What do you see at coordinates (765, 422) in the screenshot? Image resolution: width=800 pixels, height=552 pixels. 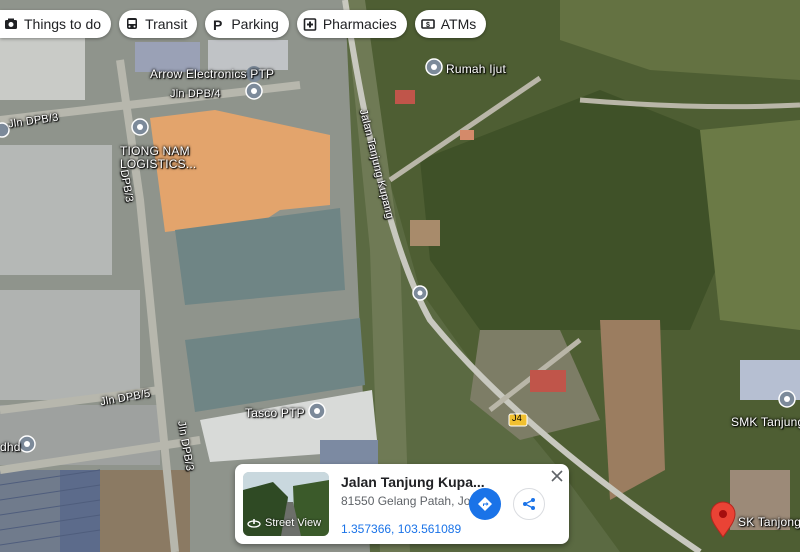 I see `label-smk-tanjung: SMK Tanjung` at bounding box center [765, 422].